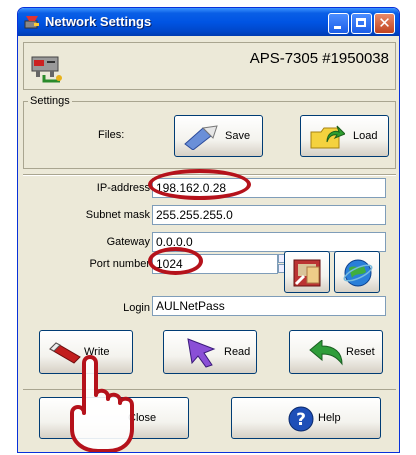 The width and height of the screenshot is (416, 455). I want to click on port-number-highlight-ring, so click(175, 261).